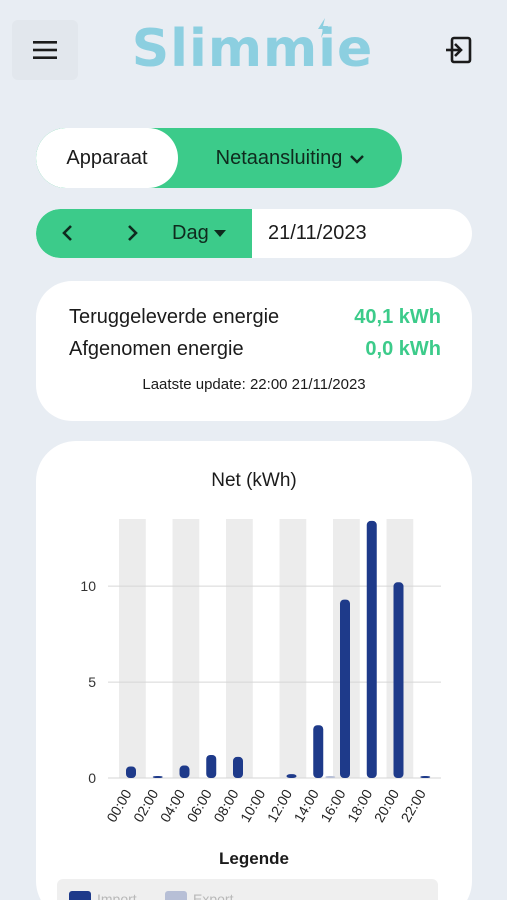 This screenshot has height=900, width=507. Describe the element at coordinates (80, 895) in the screenshot. I see `legend-swatch-import` at that location.